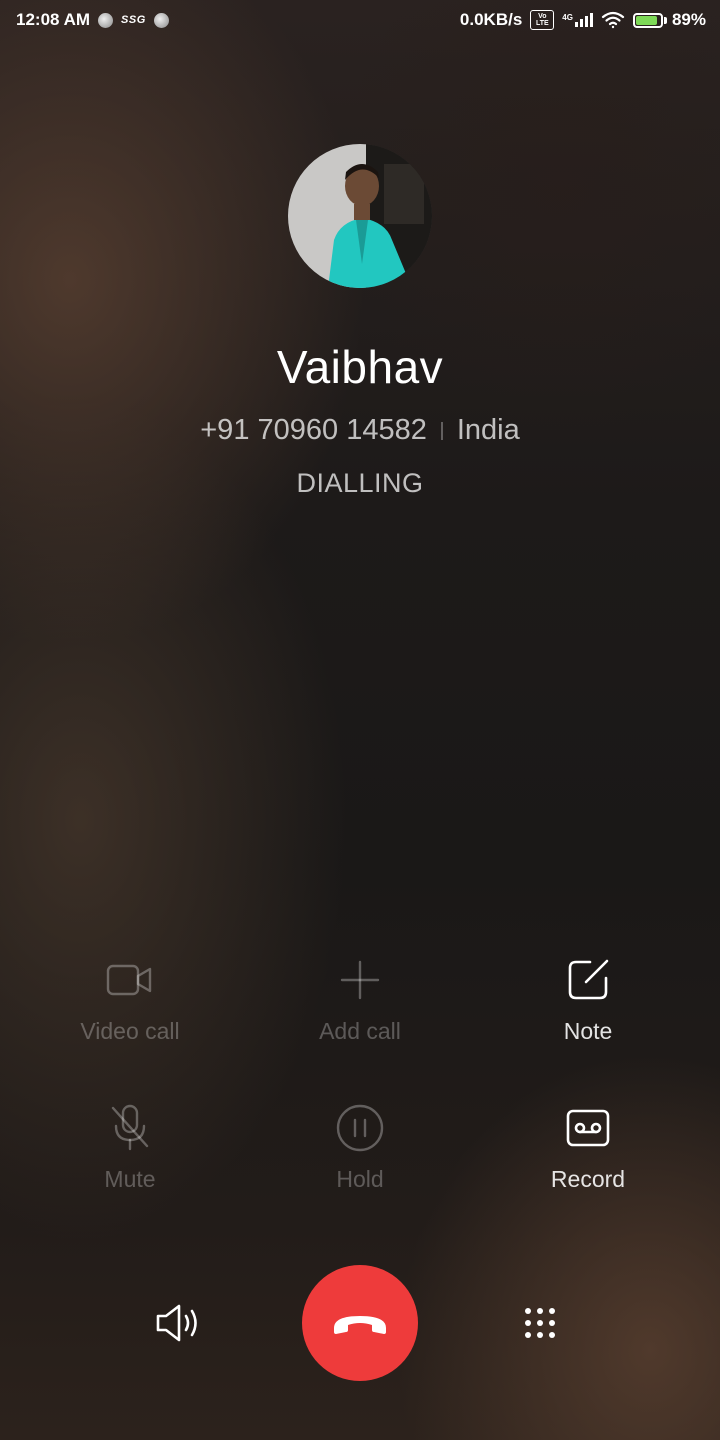 Image resolution: width=720 pixels, height=1440 pixels. I want to click on hang-up-icon, so click(360, 1323).